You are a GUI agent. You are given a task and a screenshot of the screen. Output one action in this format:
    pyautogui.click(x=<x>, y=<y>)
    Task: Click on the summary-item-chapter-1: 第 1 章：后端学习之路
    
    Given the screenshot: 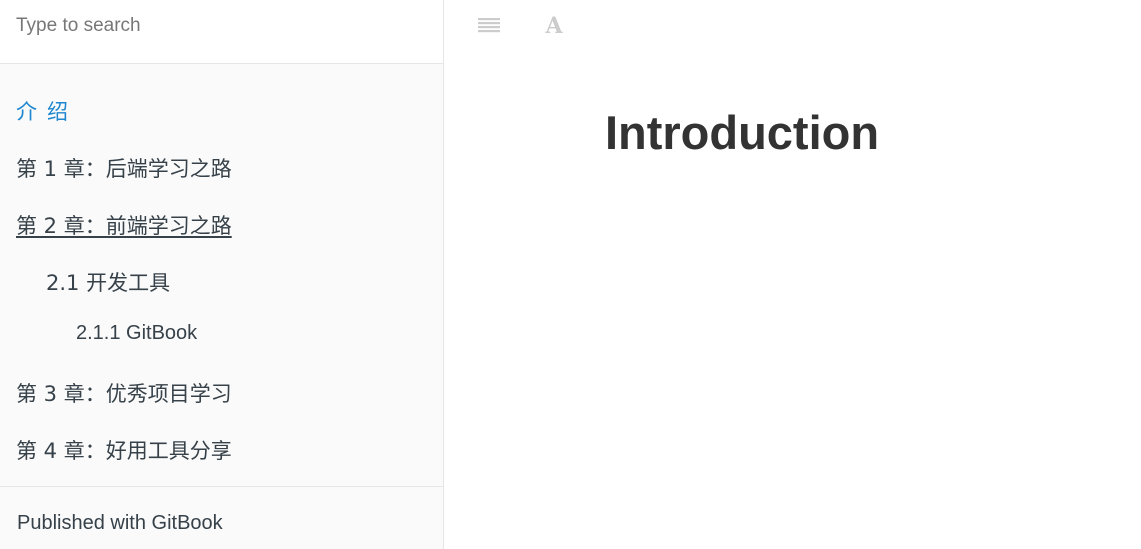 What is the action you would take?
    pyautogui.click(x=124, y=168)
    